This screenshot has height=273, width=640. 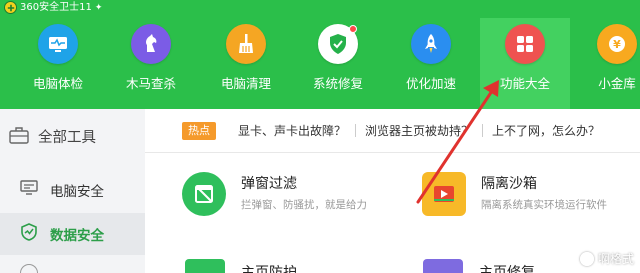 What do you see at coordinates (99, 8) in the screenshot?
I see `up-arrow-icon: ✦` at bounding box center [99, 8].